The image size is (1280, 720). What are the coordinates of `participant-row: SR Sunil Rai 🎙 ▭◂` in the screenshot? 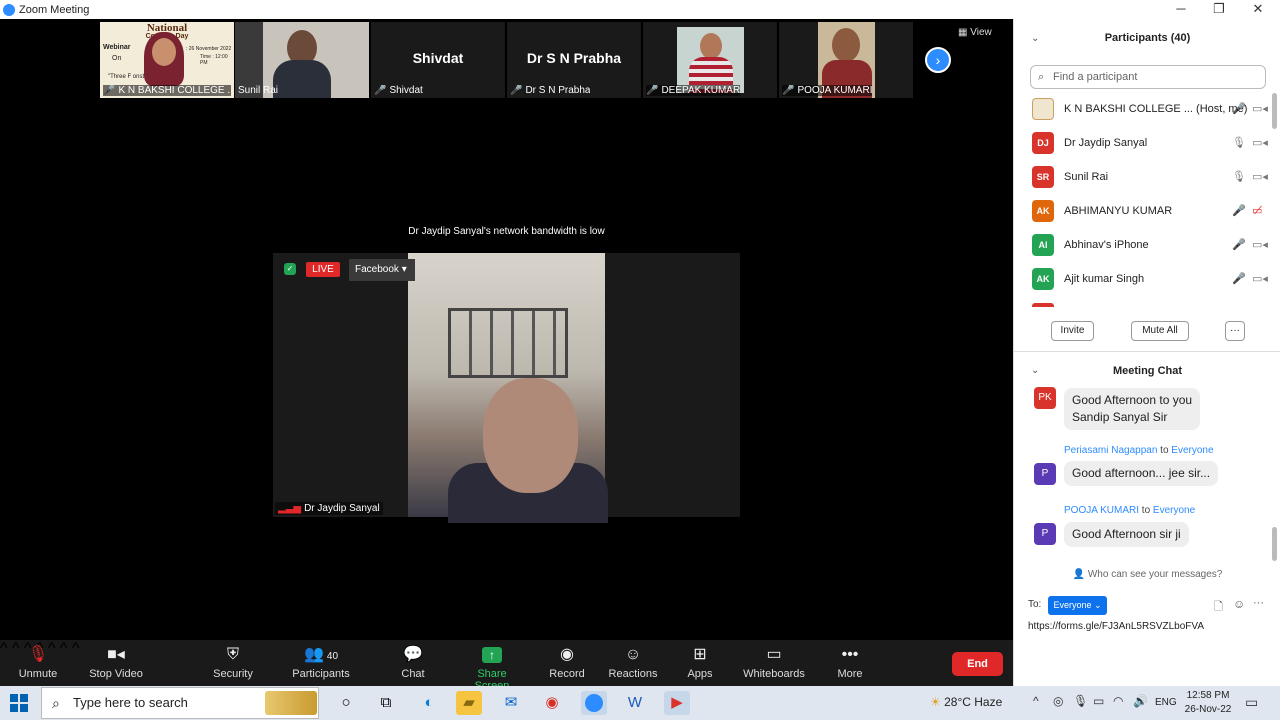 It's located at (1150, 178).